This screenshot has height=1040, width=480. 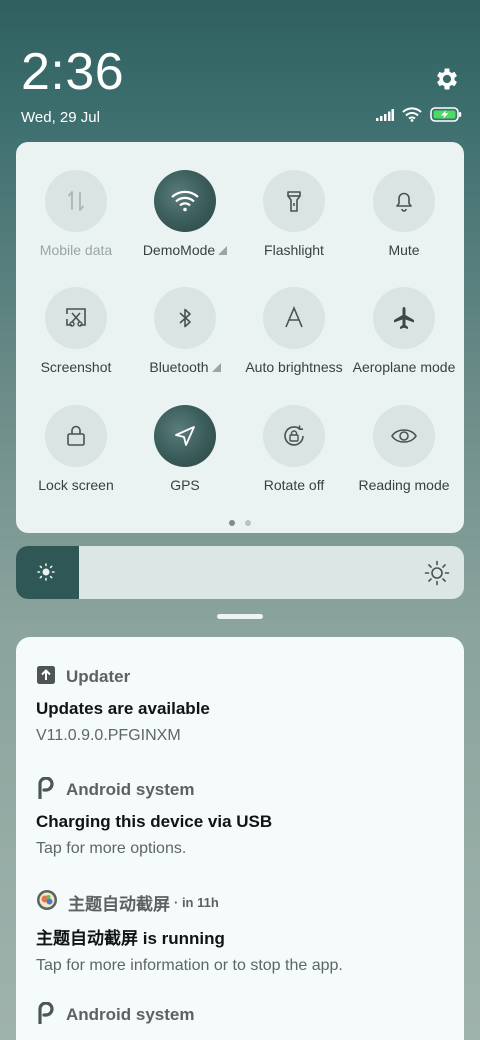 I want to click on brightness-low-icon, so click(x=46, y=574).